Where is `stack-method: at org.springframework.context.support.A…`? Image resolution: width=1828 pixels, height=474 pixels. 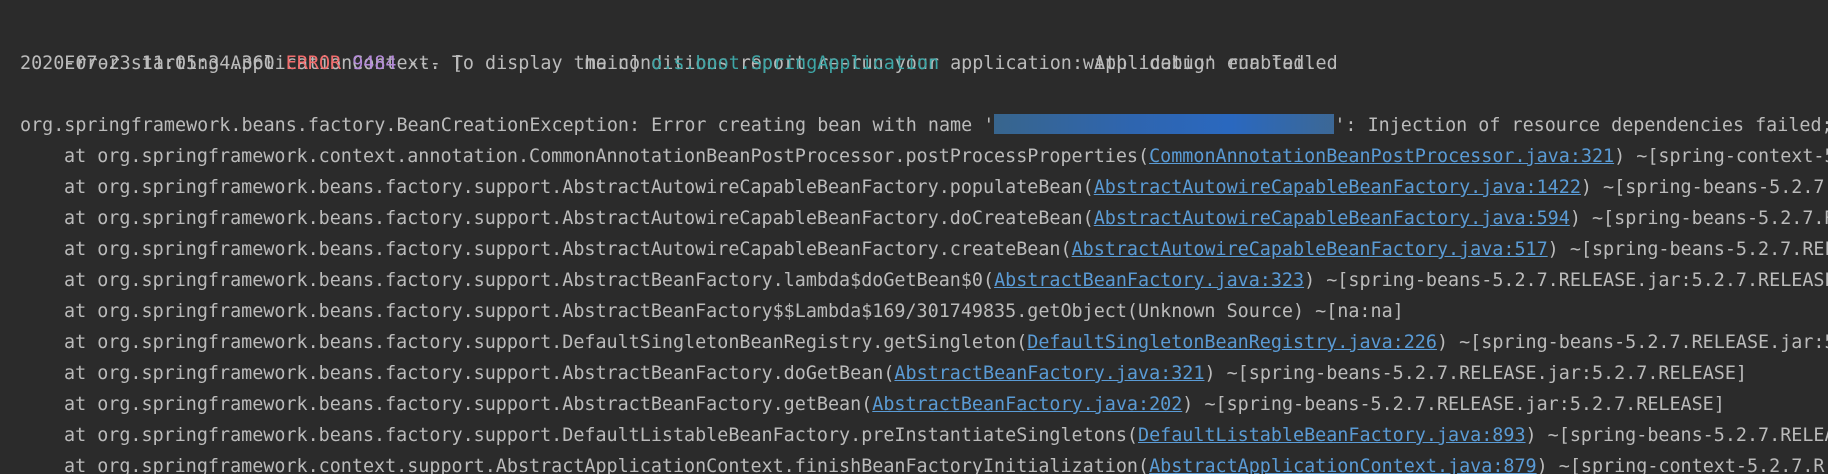 stack-method: at org.springframework.context.support.A… is located at coordinates (607, 465).